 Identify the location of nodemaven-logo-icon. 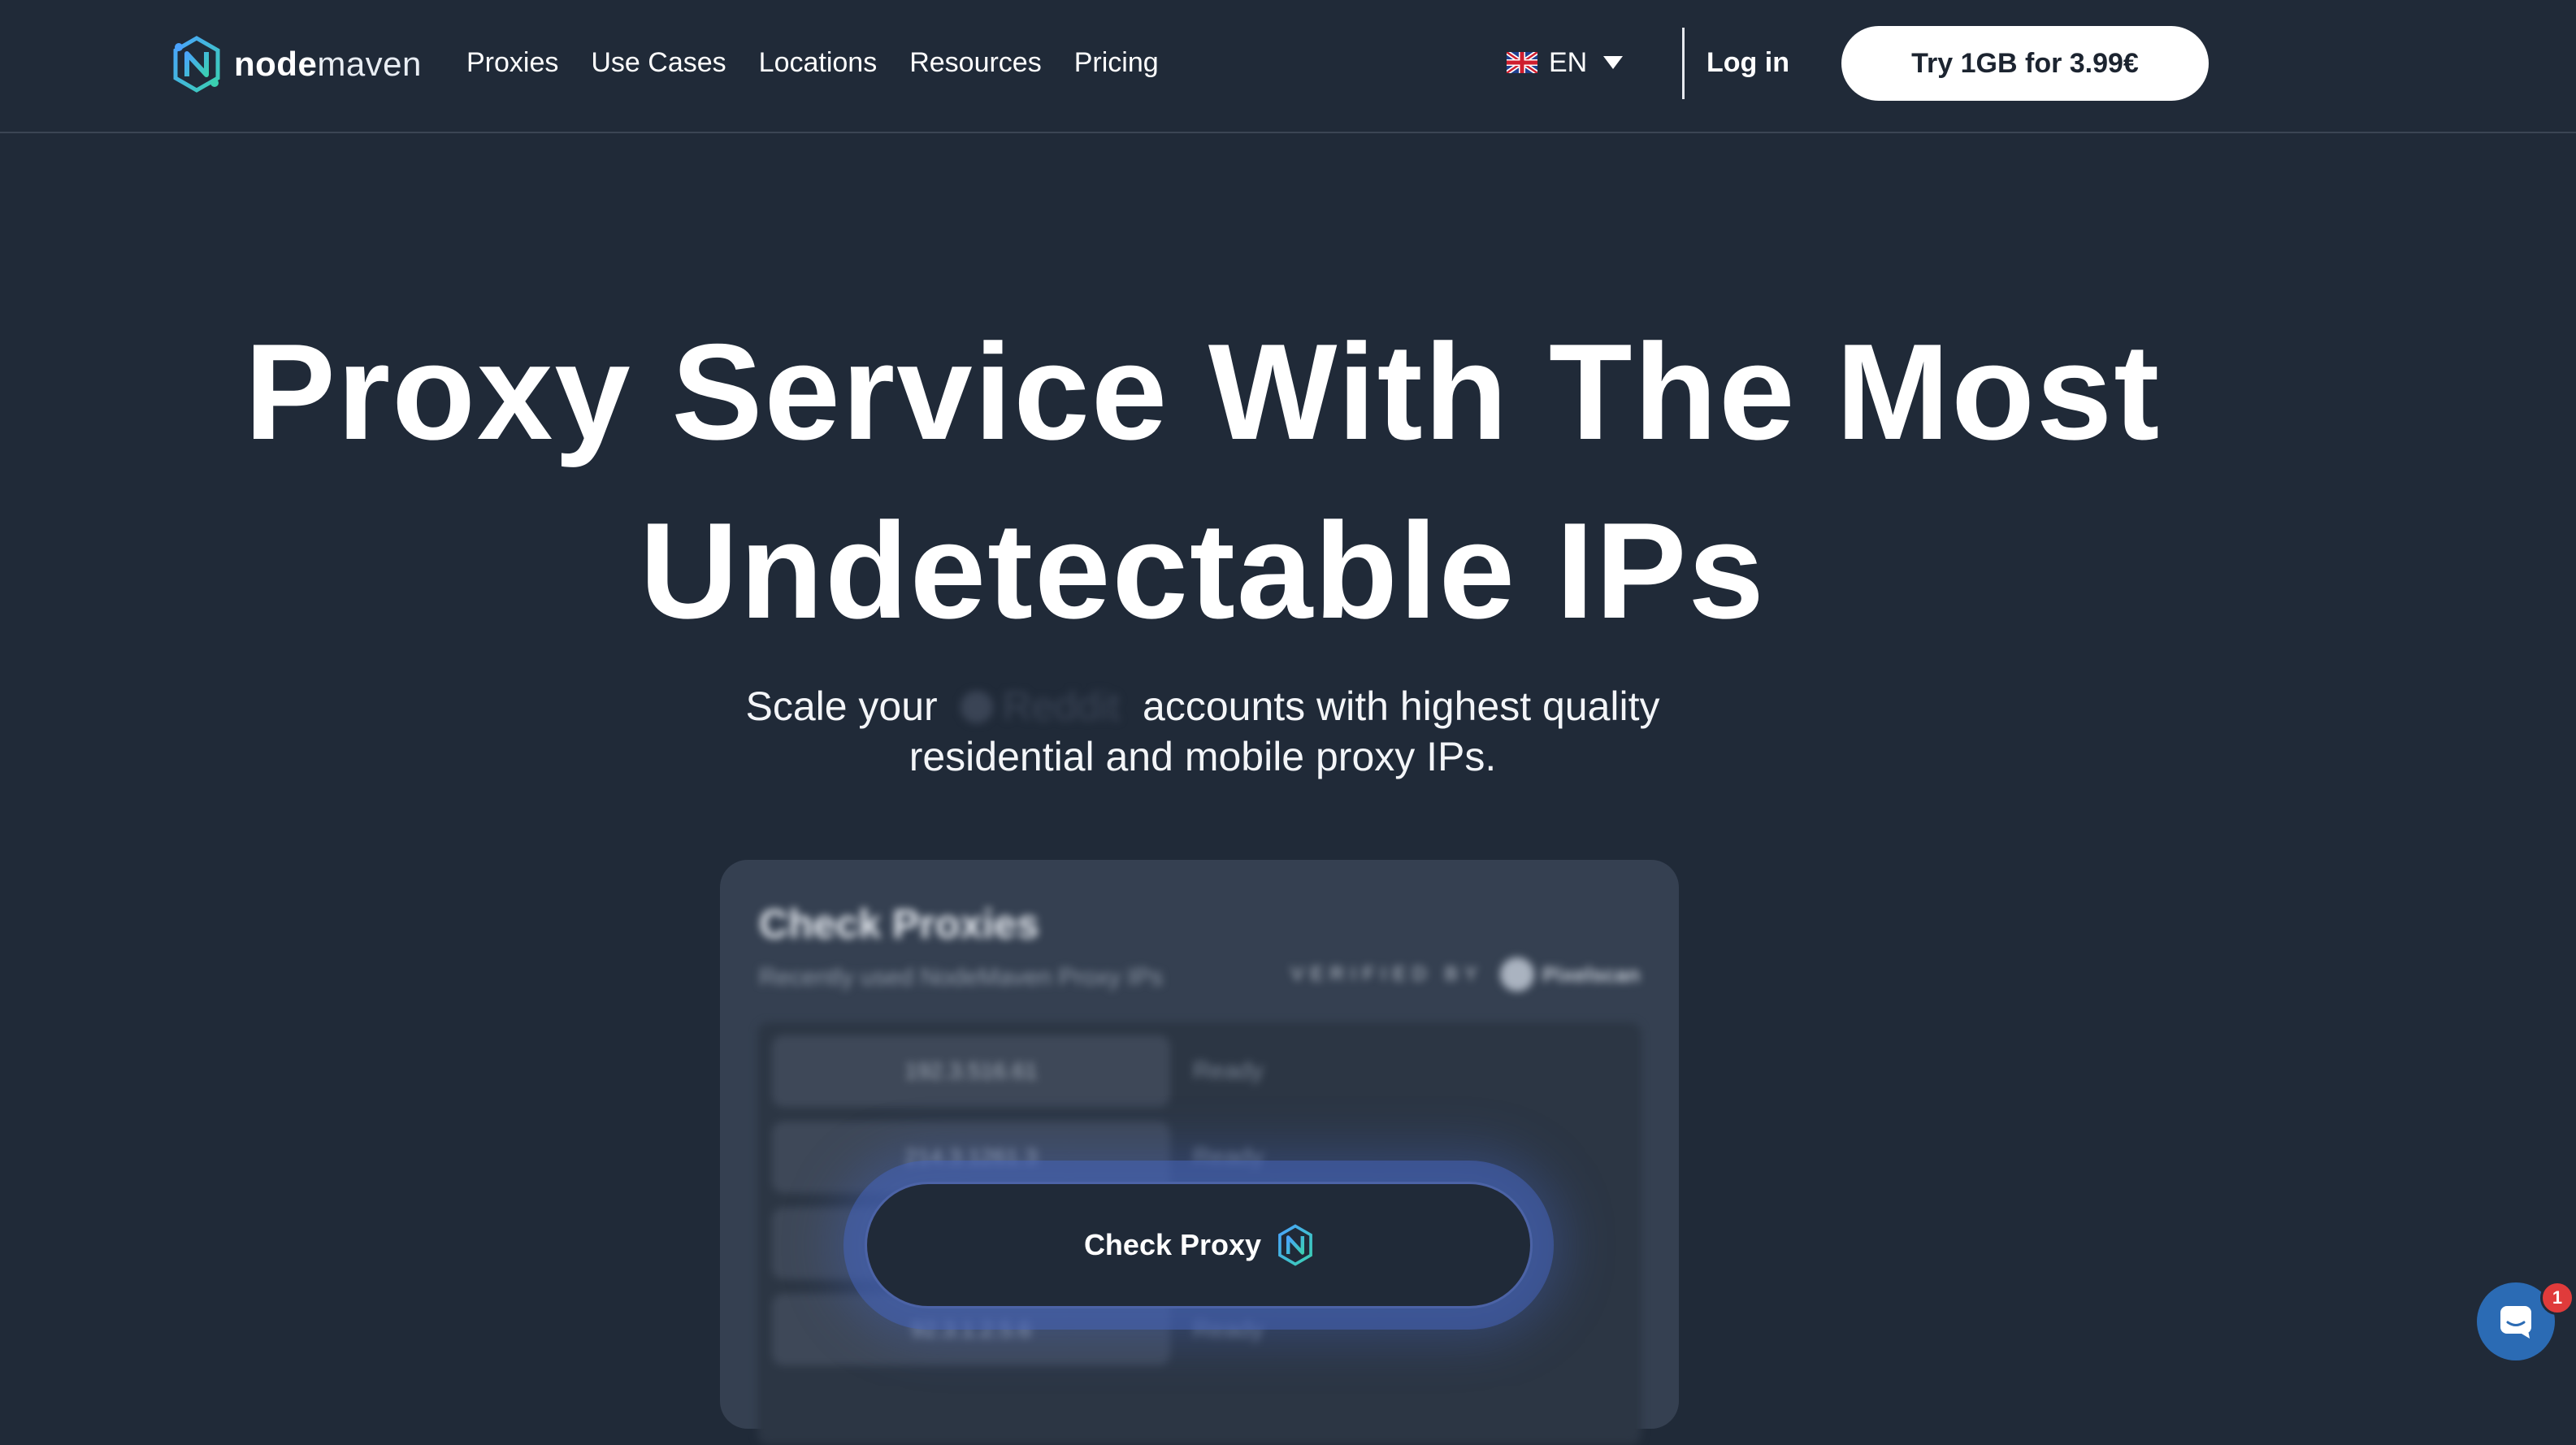
(196, 64).